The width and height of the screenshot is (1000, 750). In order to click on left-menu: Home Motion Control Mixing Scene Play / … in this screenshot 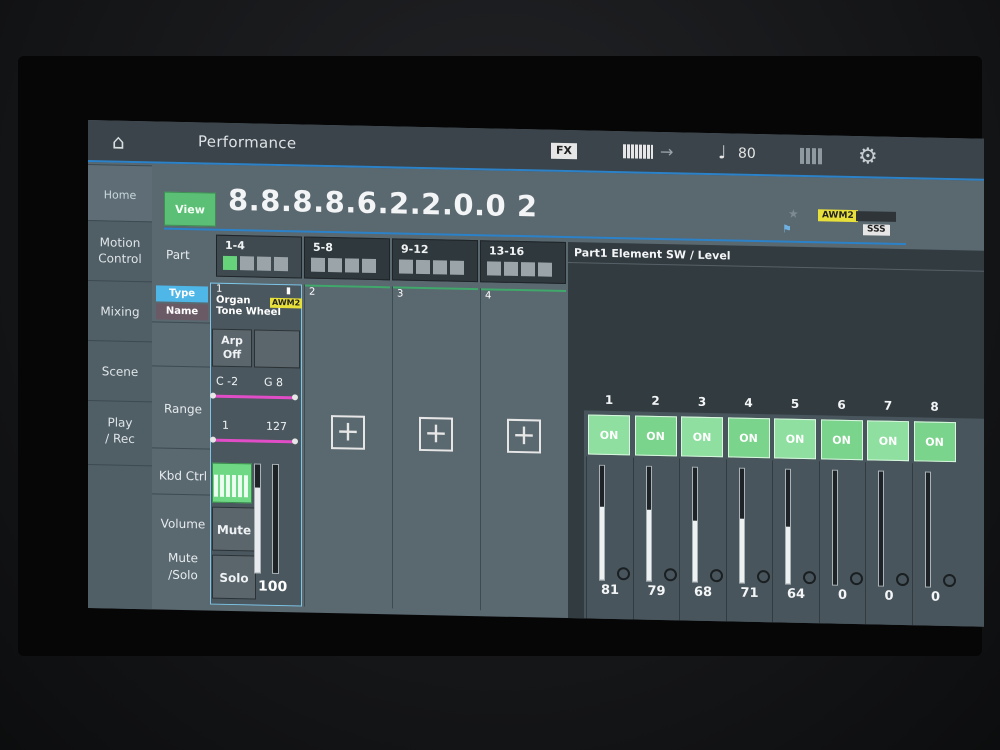, I will do `click(120, 387)`.